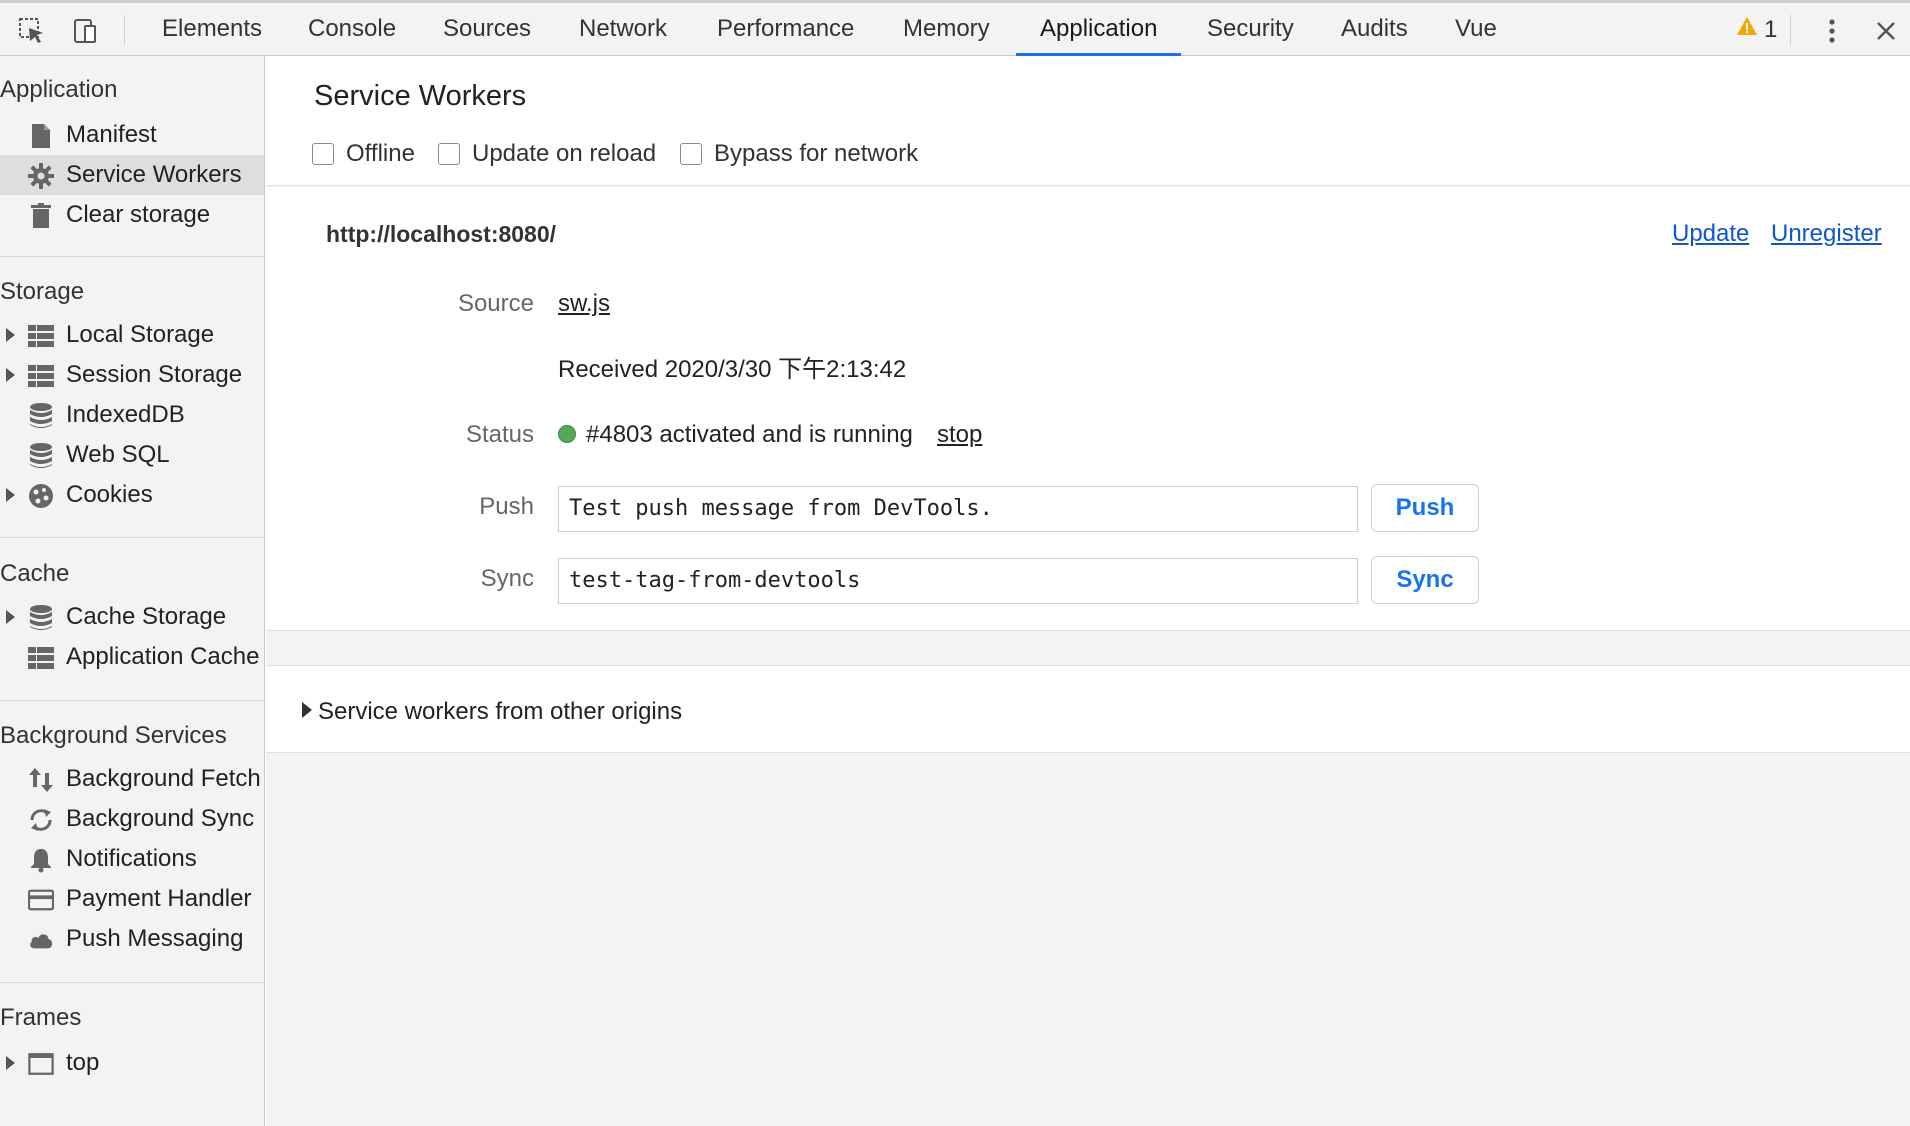 Image resolution: width=1910 pixels, height=1126 pixels. I want to click on sidebar-item-web-sql: Web SQL, so click(132, 455).